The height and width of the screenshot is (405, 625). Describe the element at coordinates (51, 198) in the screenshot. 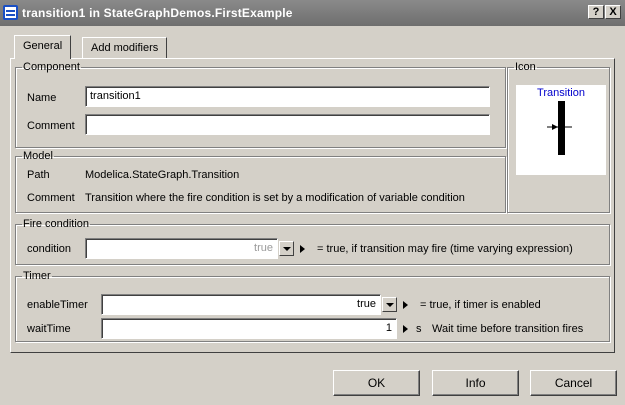

I see `model-comment-label: Comment` at that location.